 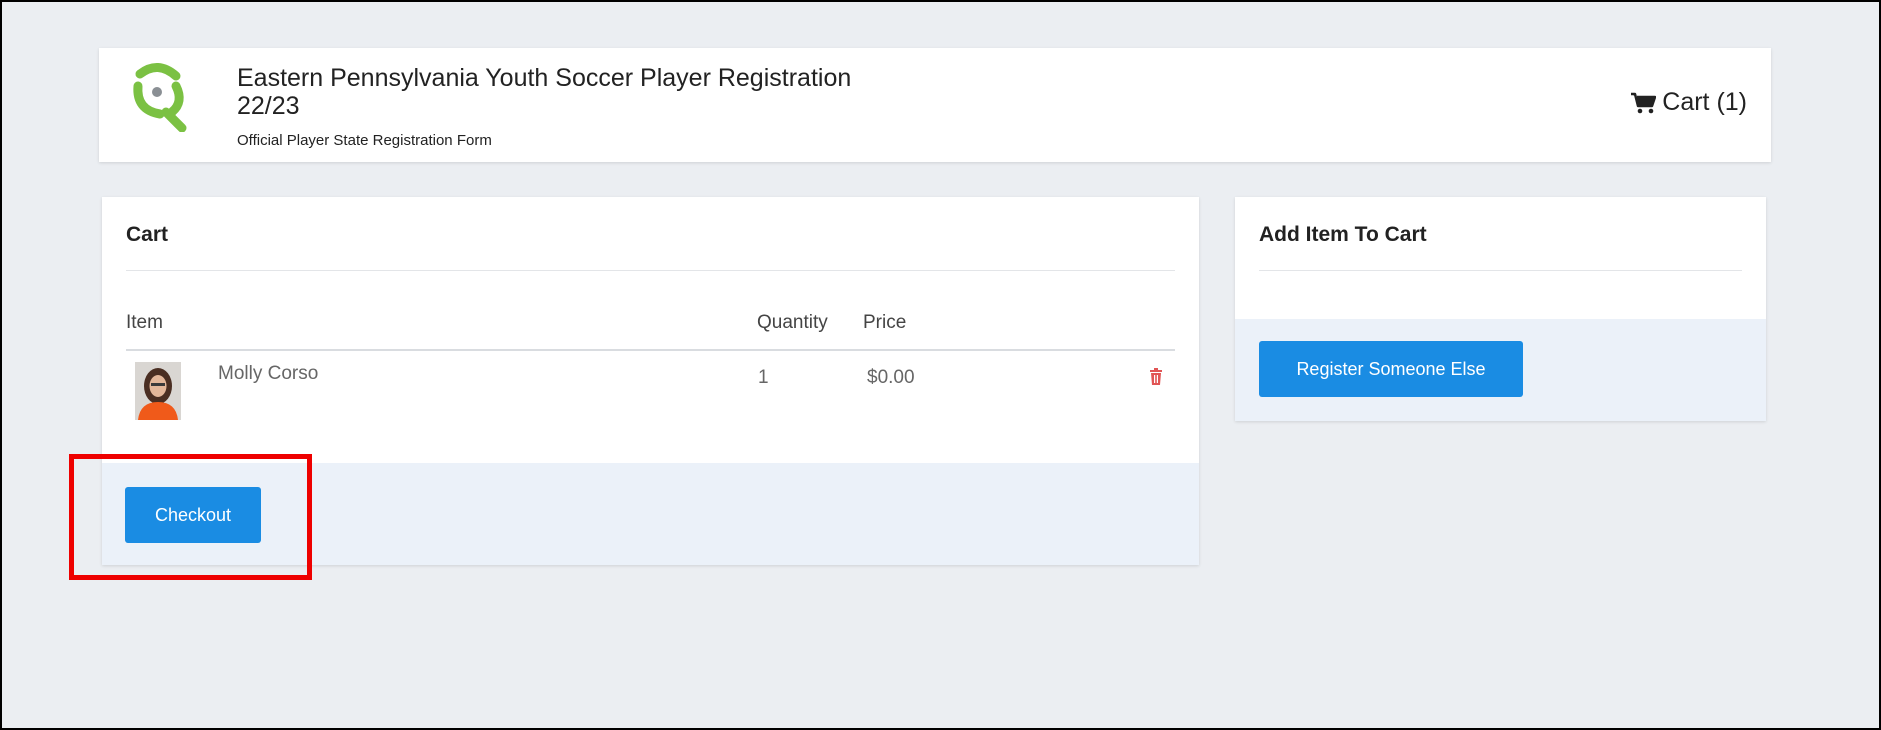 What do you see at coordinates (268, 373) in the screenshot?
I see `item-name: Molly Corso` at bounding box center [268, 373].